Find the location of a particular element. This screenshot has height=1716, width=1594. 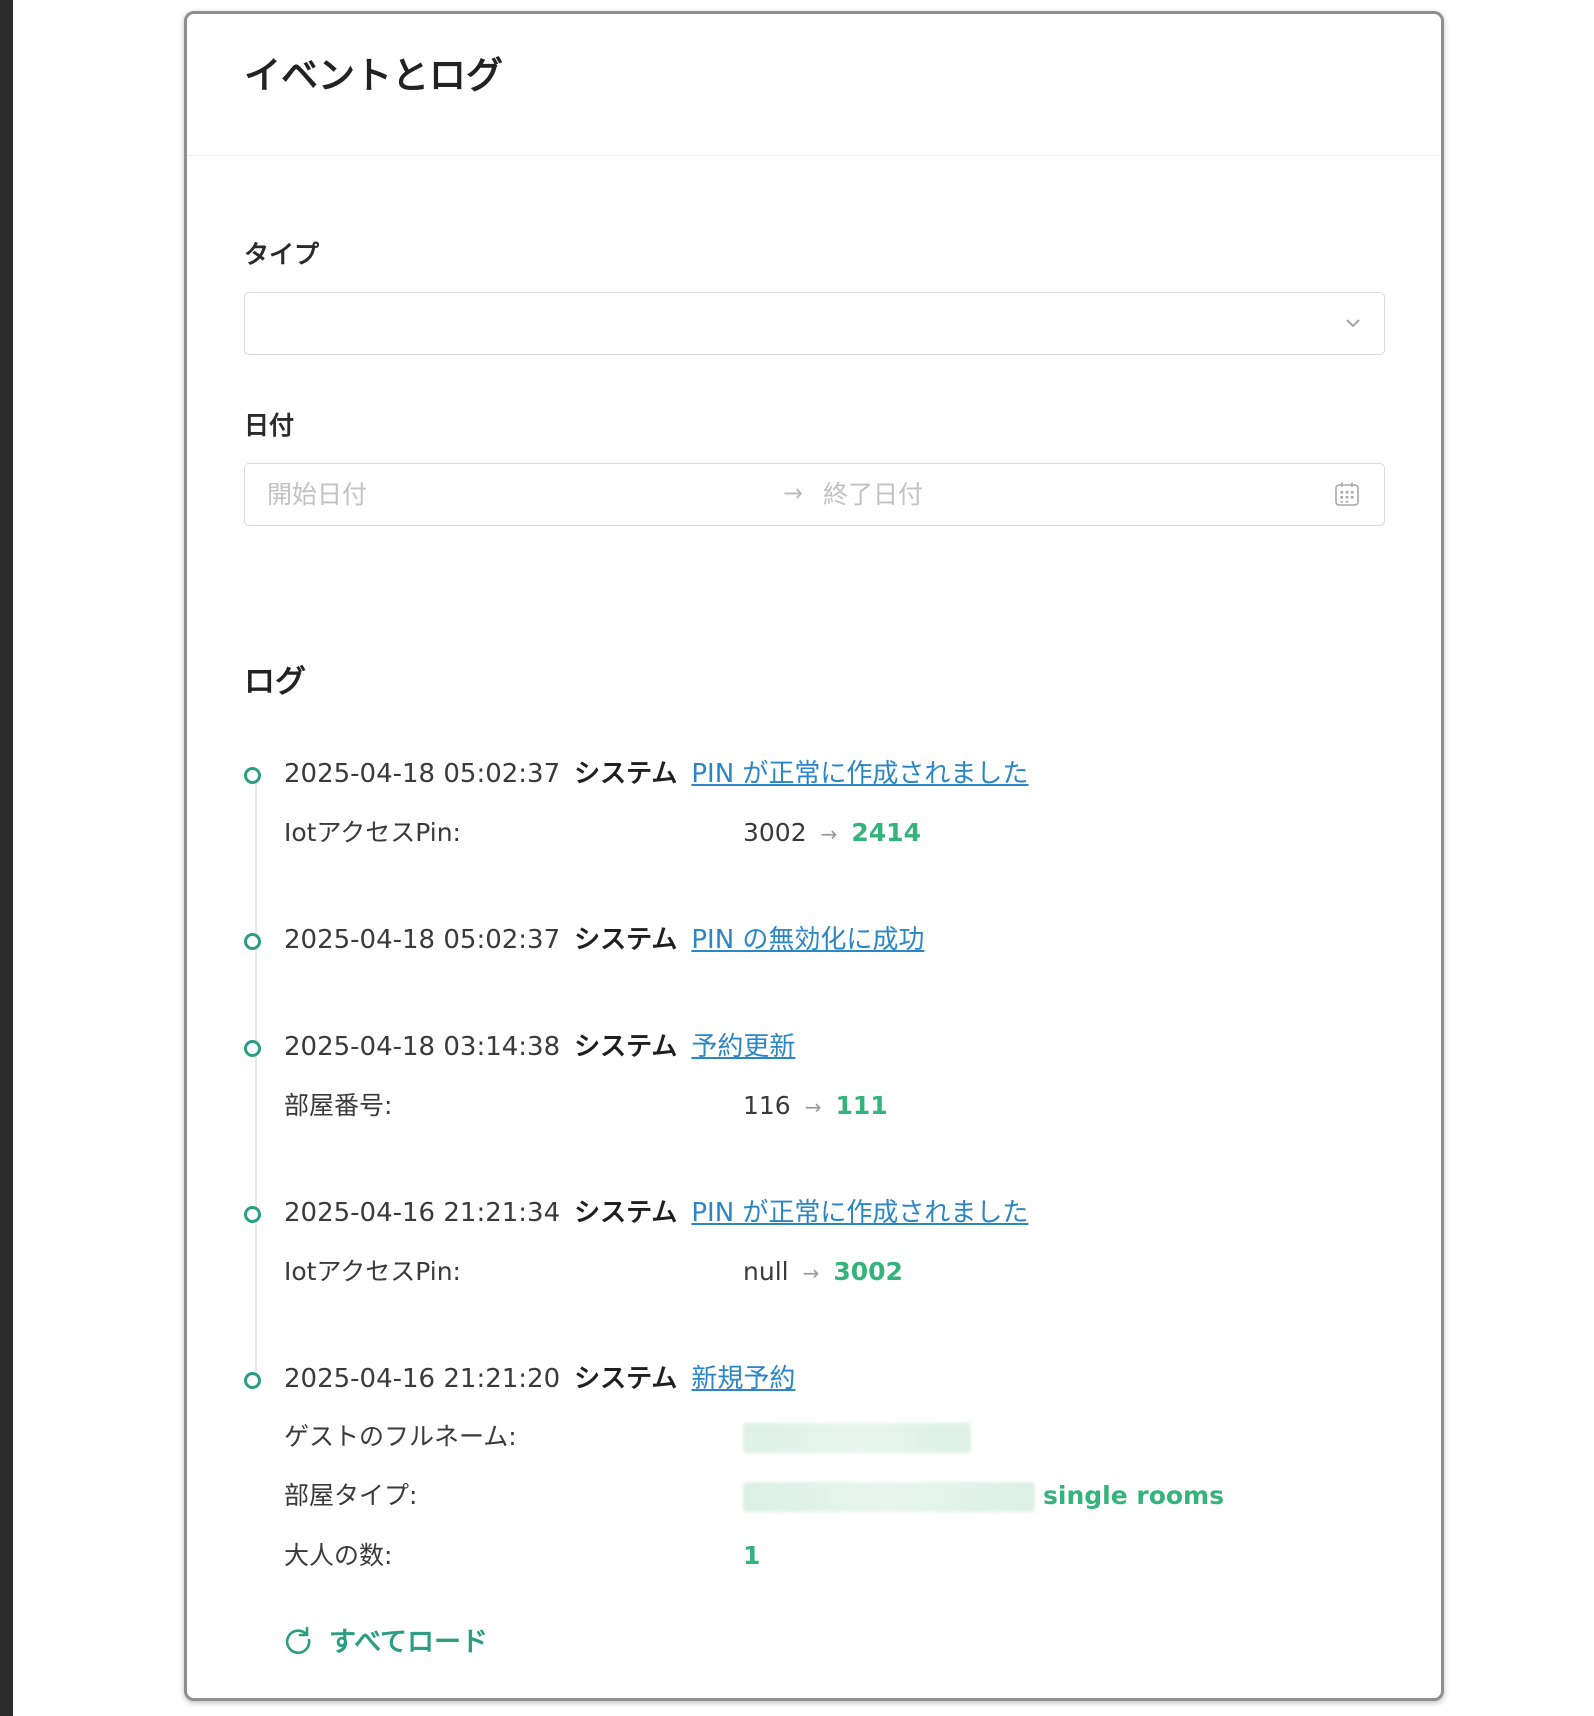

detail-values is located at coordinates (857, 1437).